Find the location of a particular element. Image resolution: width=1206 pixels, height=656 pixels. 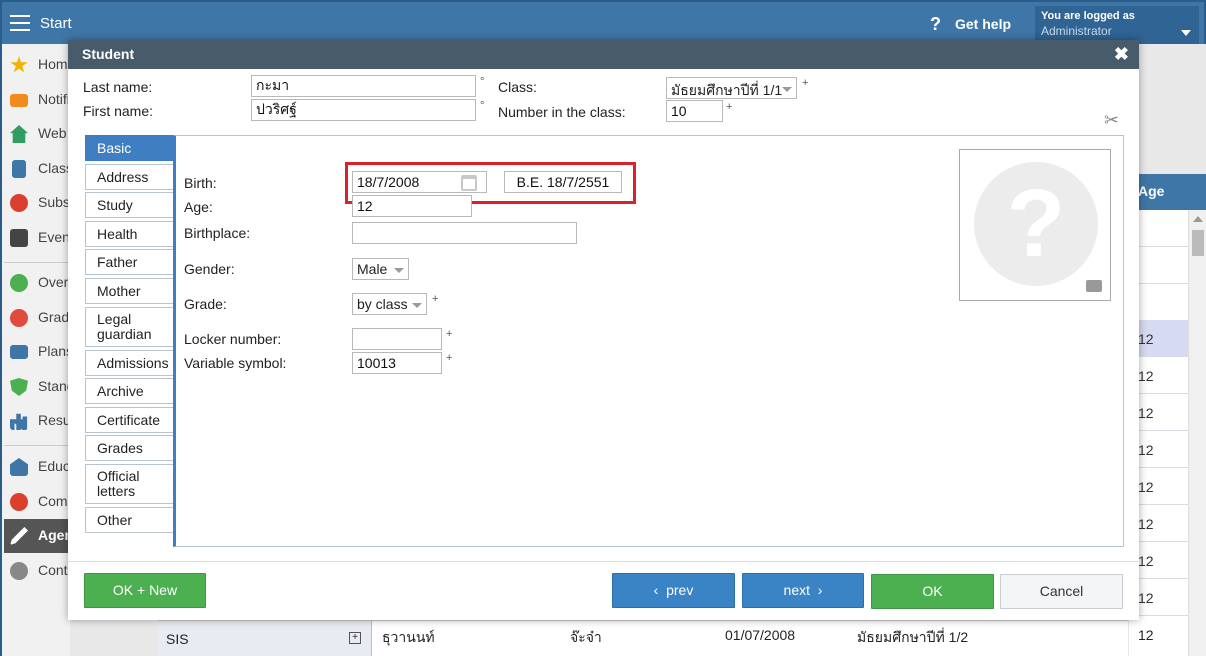

sidebar-item-label: Home is located at coordinates (55, 64).